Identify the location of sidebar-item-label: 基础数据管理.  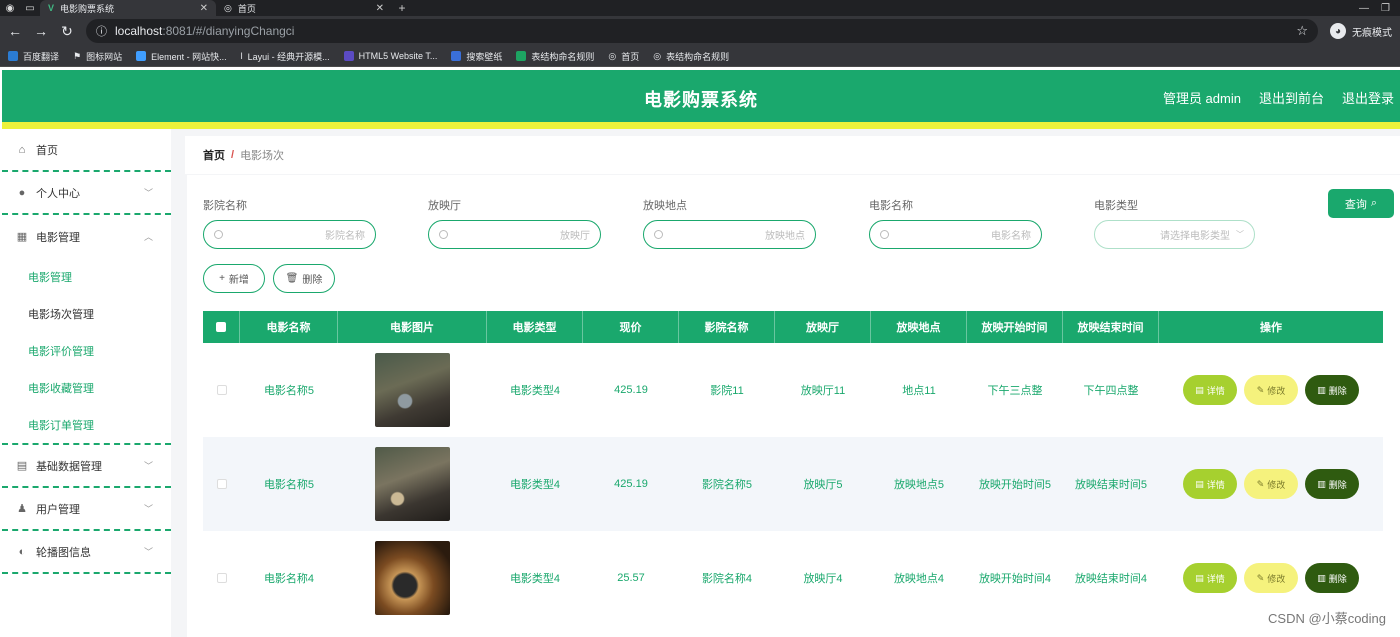
(69, 466).